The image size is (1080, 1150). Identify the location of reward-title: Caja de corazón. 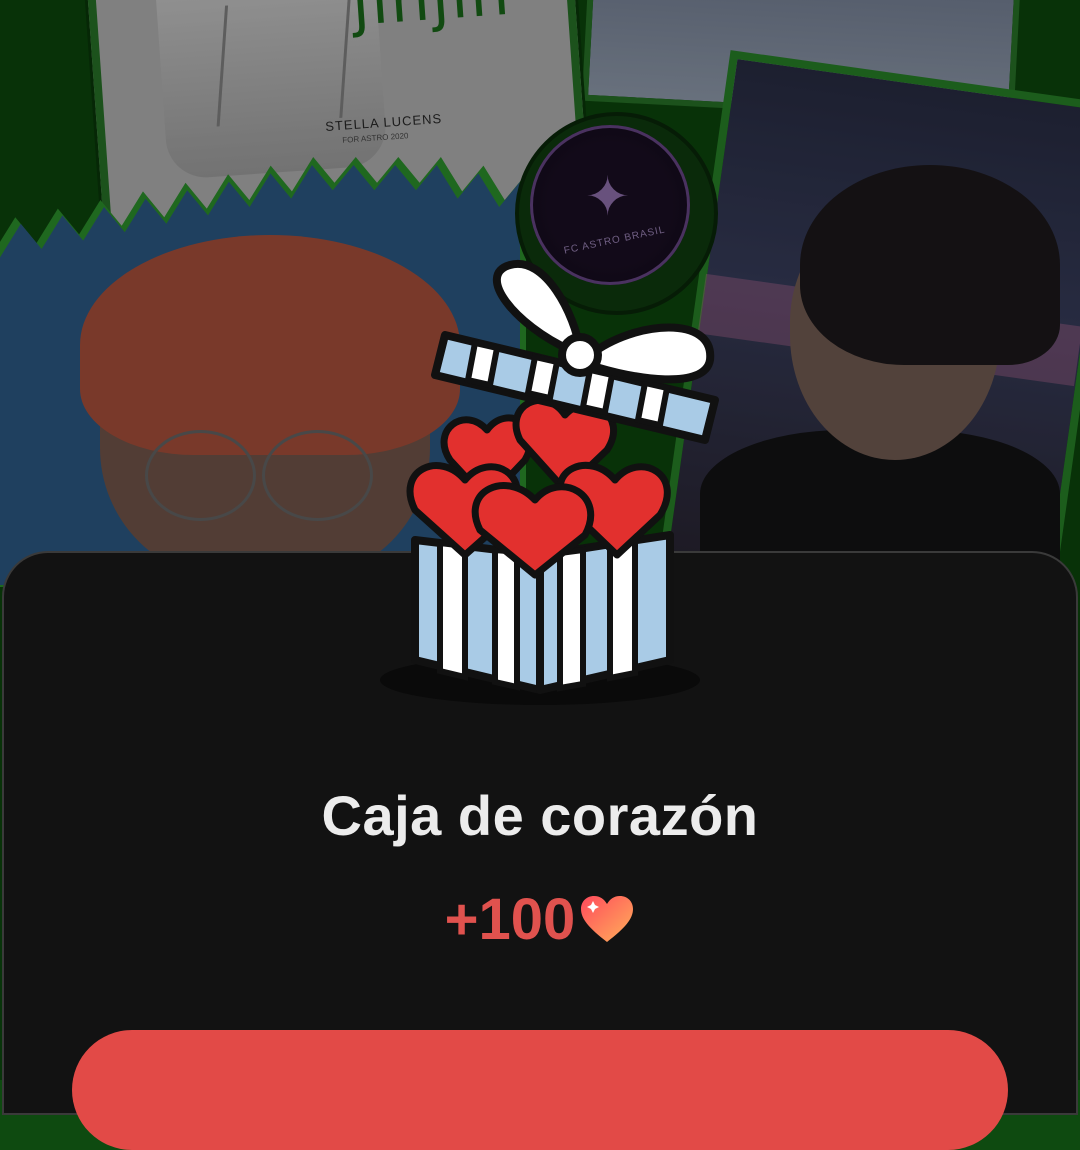
(540, 815).